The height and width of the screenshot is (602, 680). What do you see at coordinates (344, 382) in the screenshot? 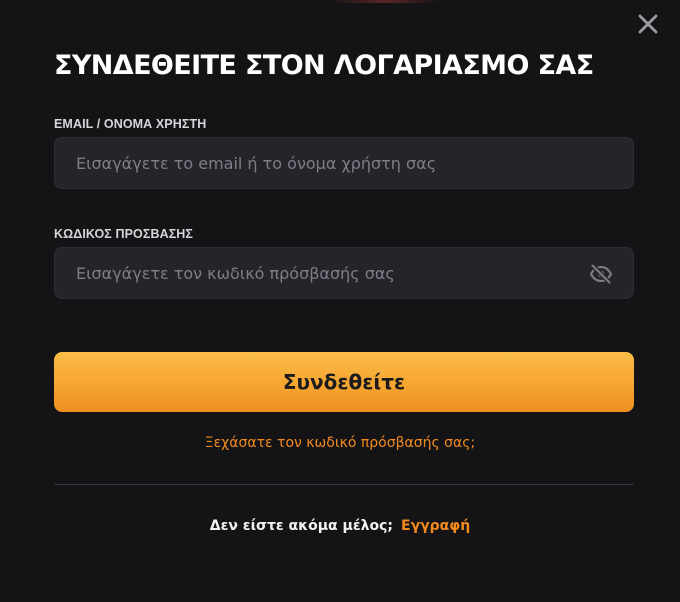
I see `login-button: Συνδεθείτε` at bounding box center [344, 382].